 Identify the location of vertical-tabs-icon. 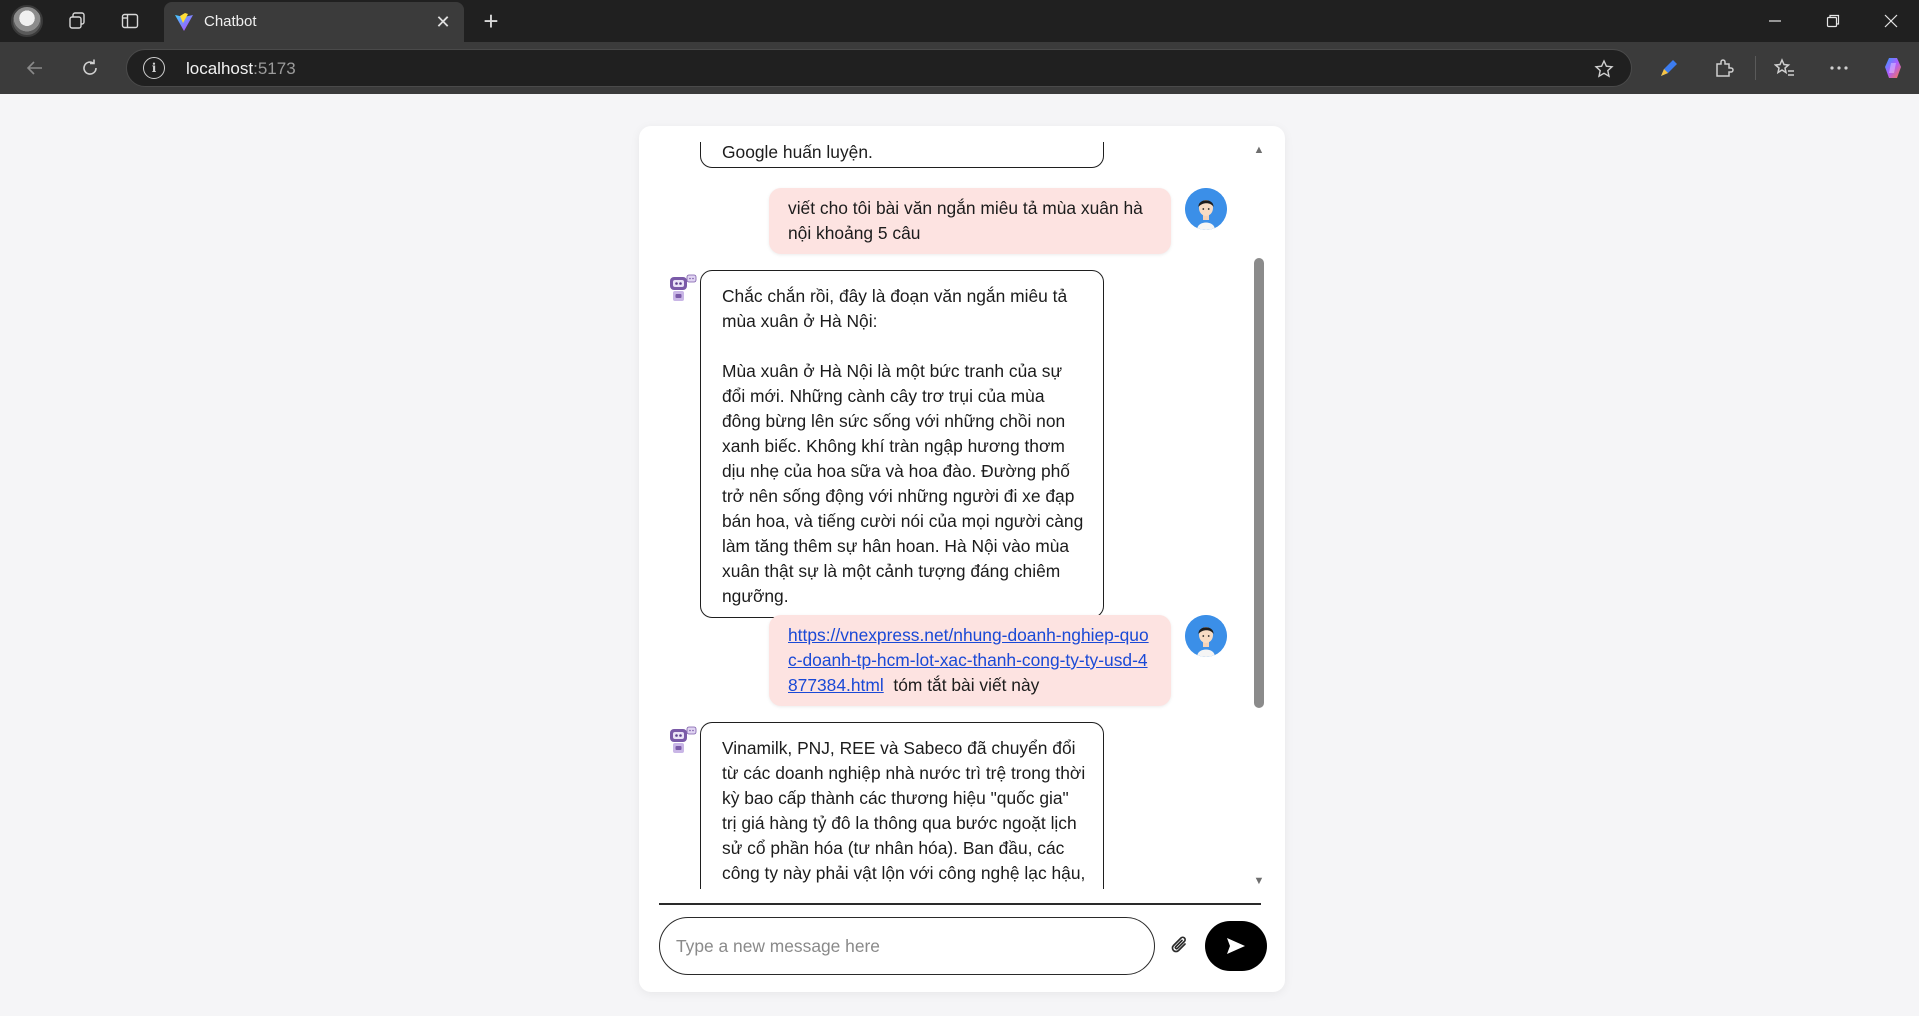
(130, 21).